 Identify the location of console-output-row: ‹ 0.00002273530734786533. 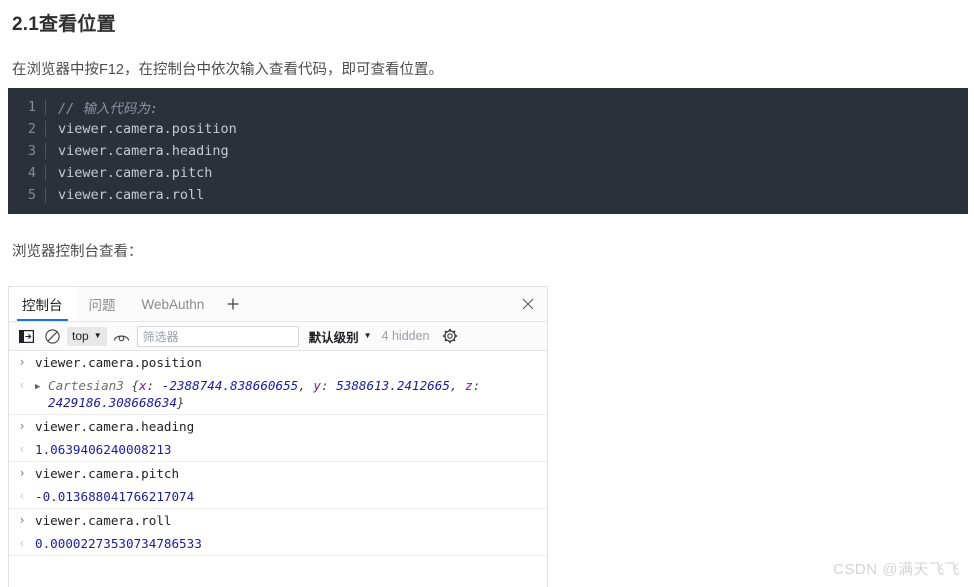
(278, 544).